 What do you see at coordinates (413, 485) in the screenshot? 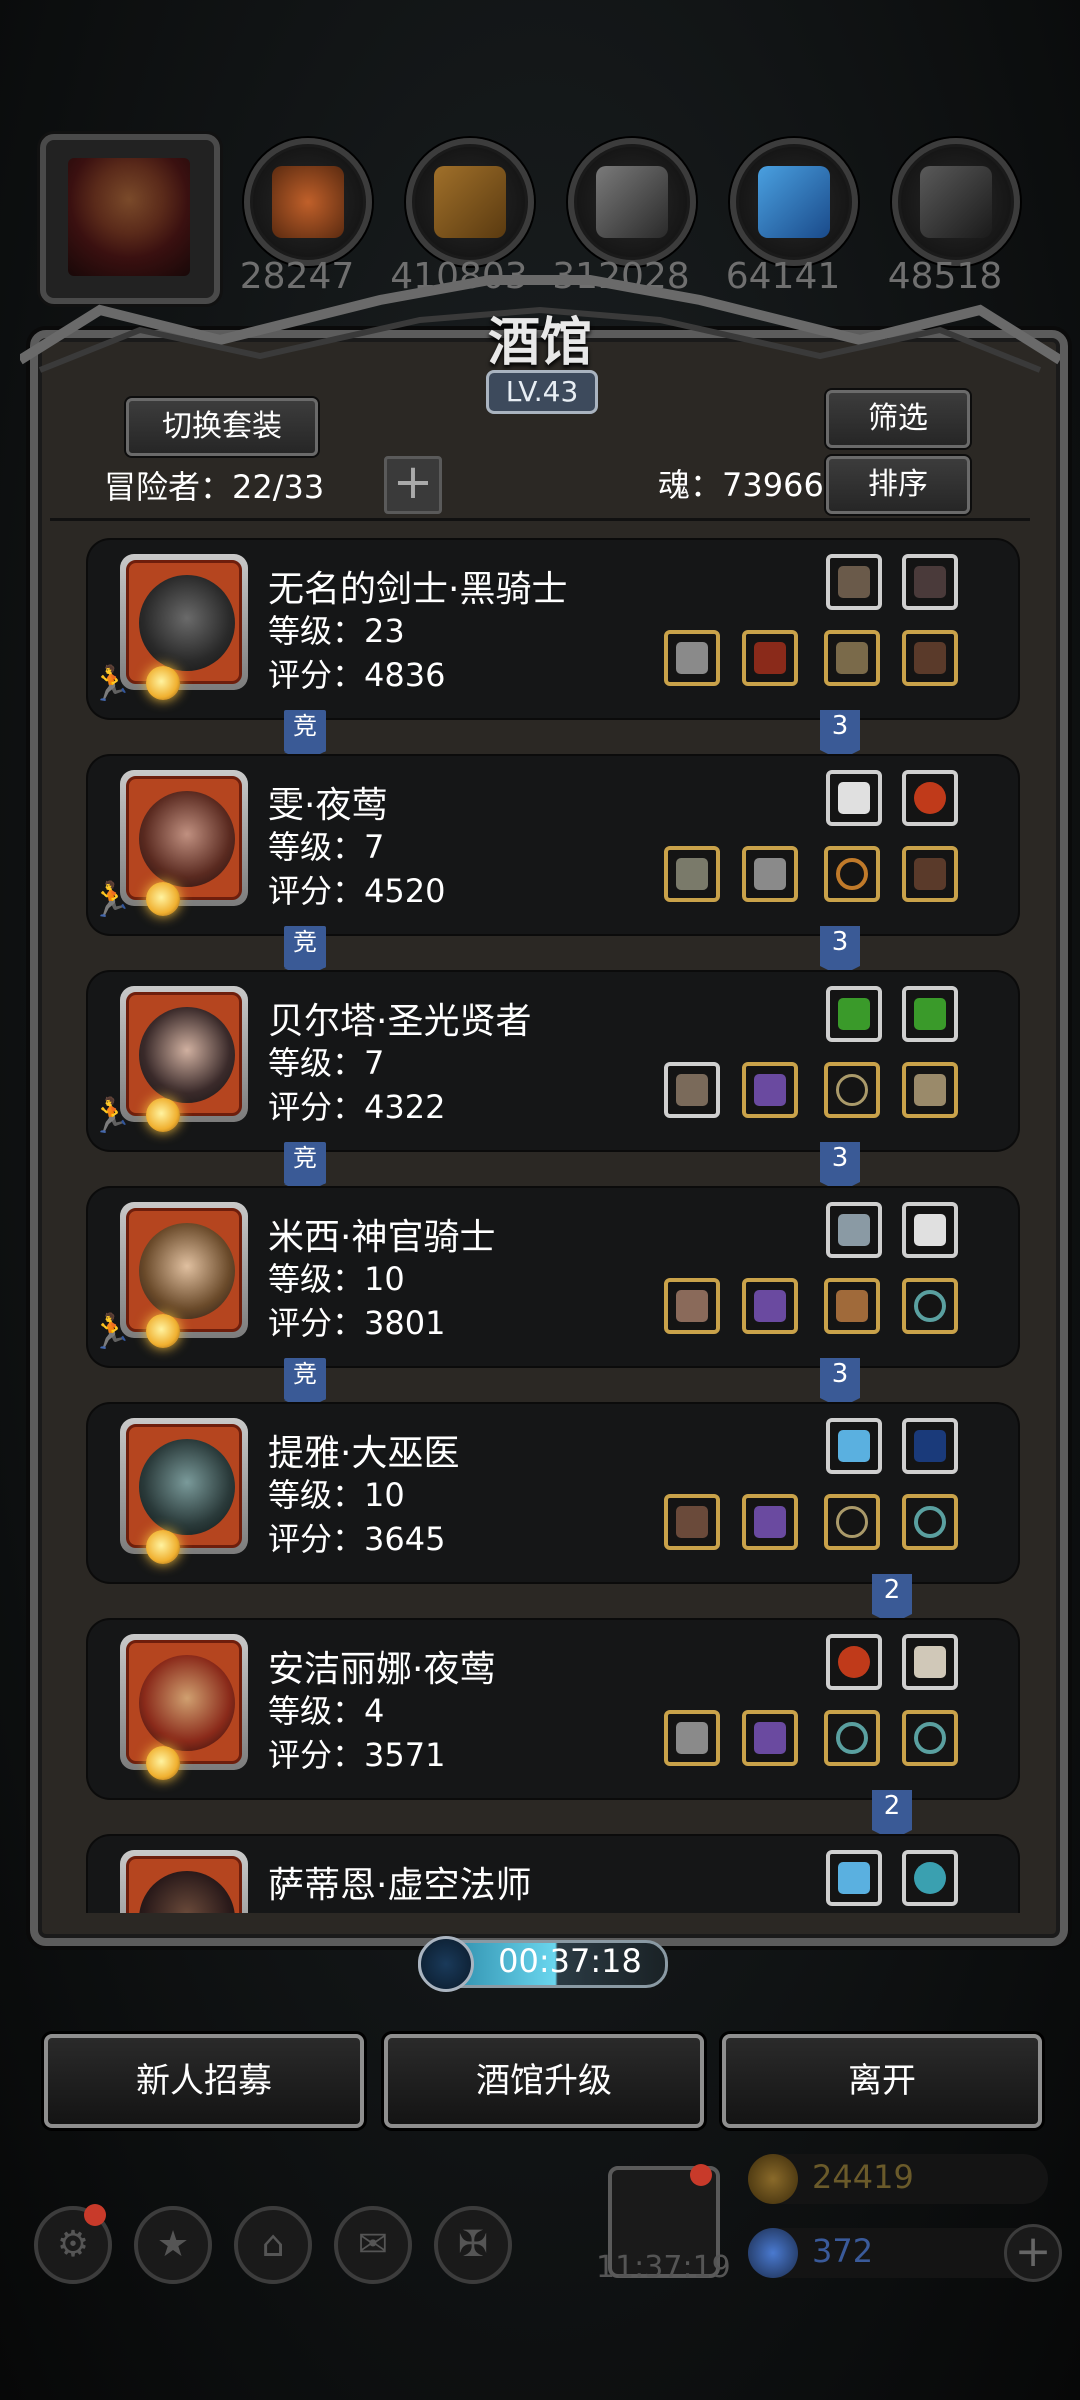
I see `add-slot-button: +` at bounding box center [413, 485].